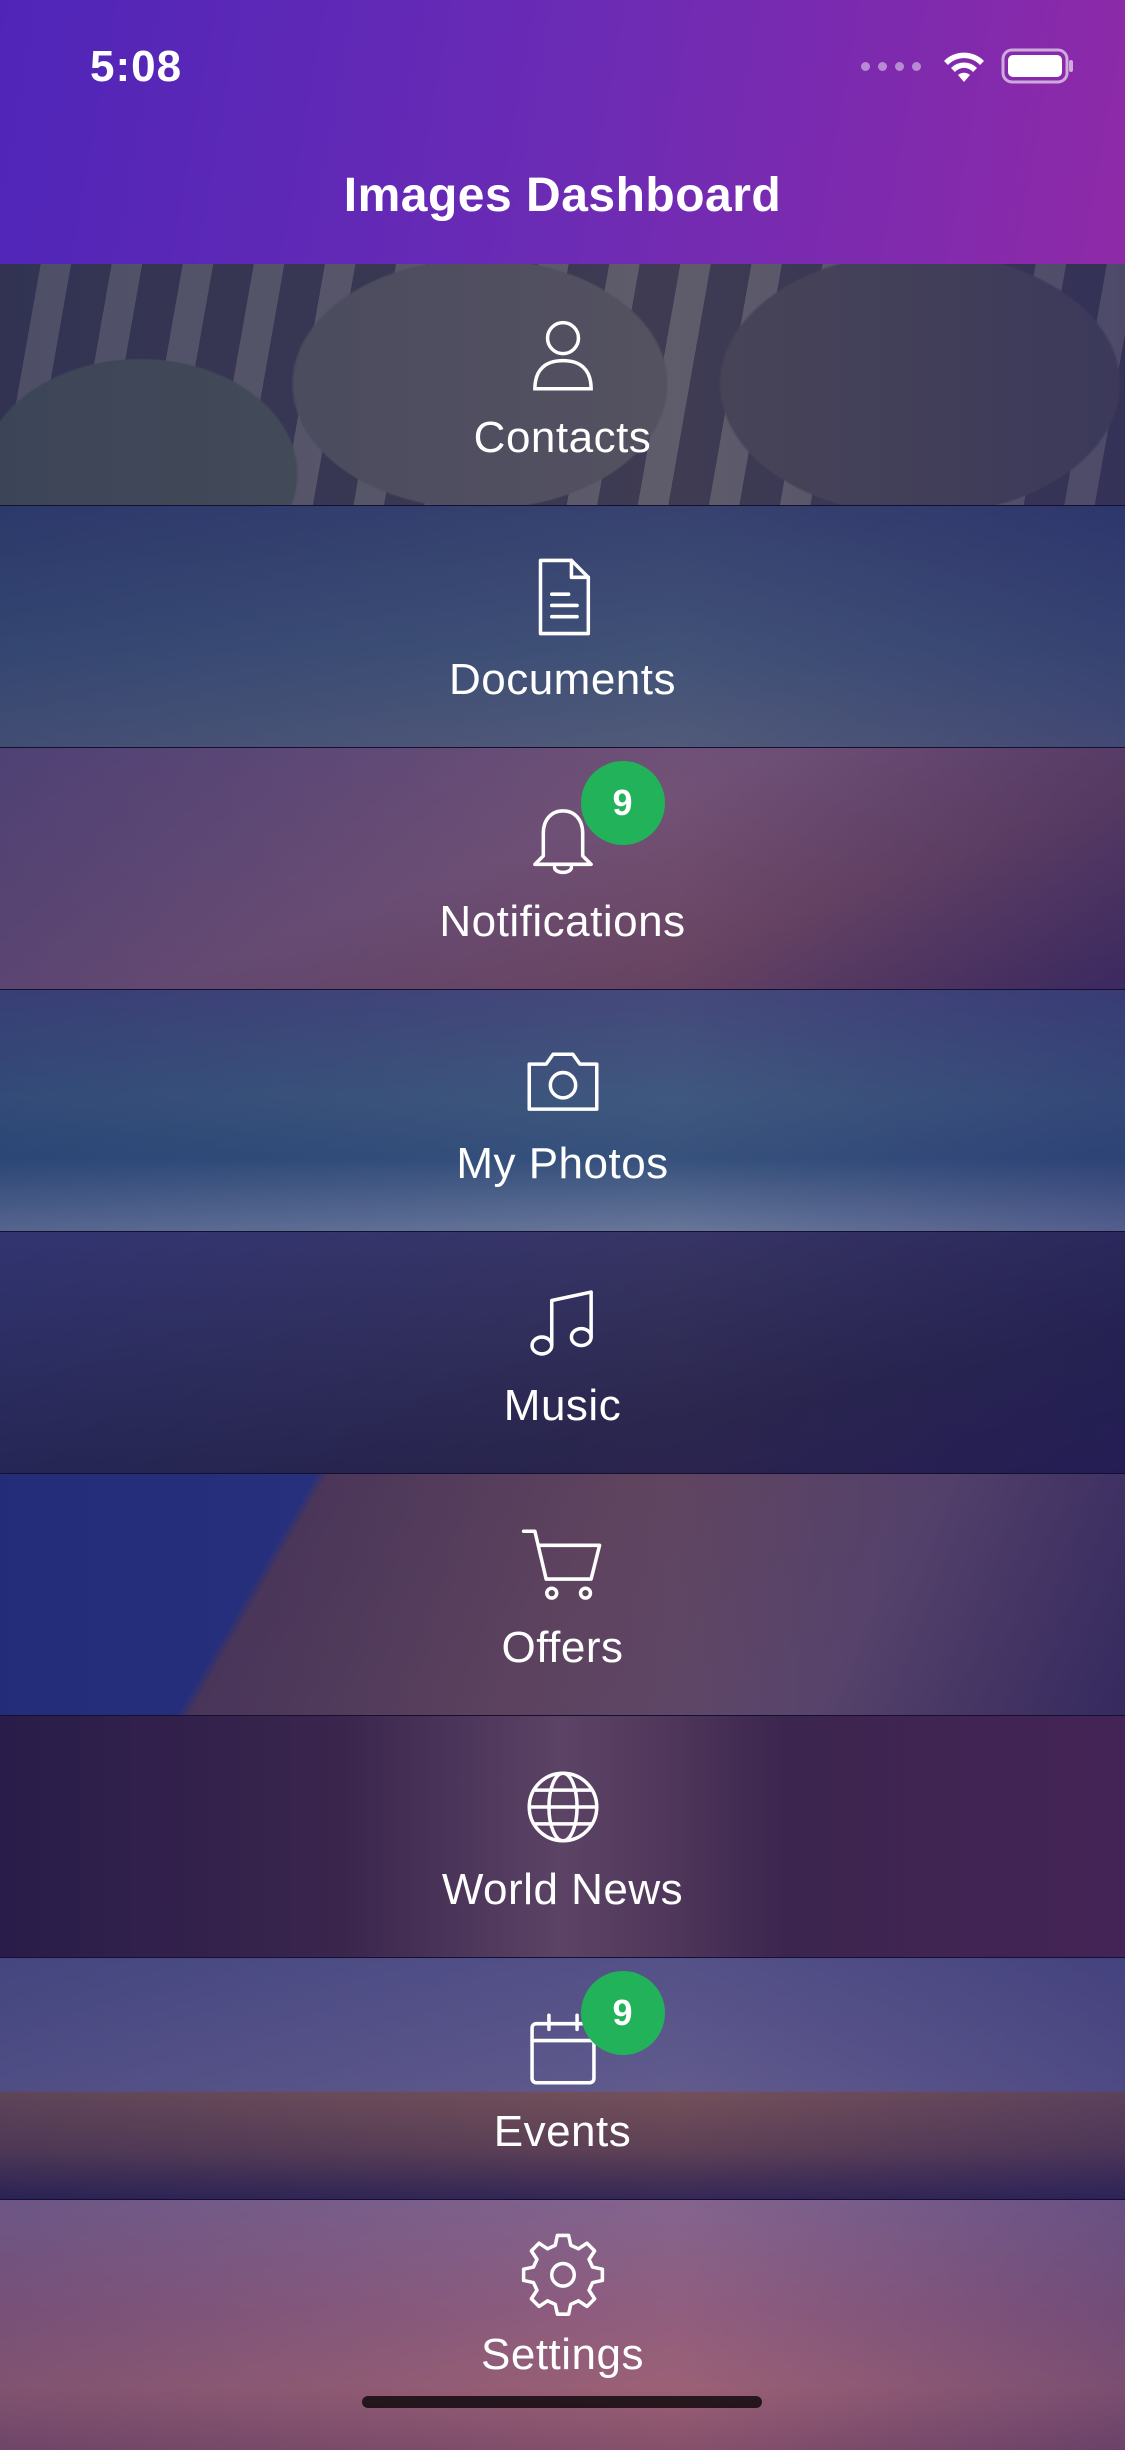 The width and height of the screenshot is (1125, 2450). I want to click on status-time: 5:08, so click(136, 66).